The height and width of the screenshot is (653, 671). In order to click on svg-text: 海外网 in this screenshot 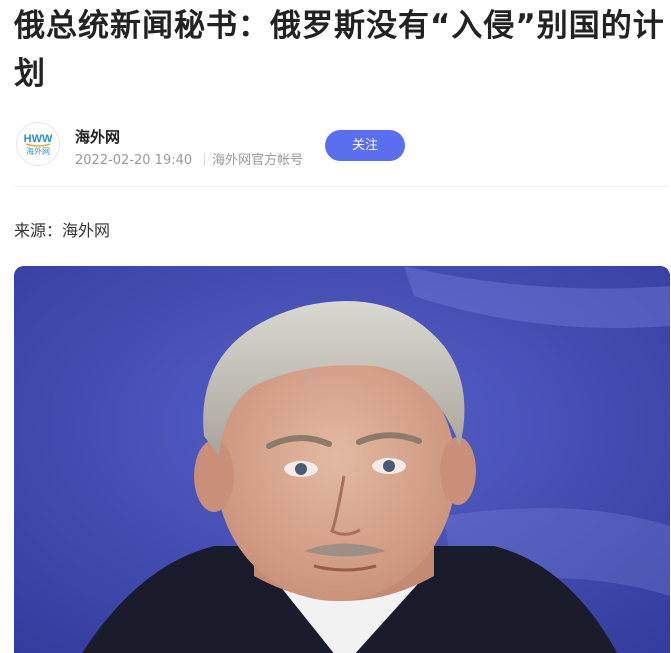, I will do `click(38, 151)`.